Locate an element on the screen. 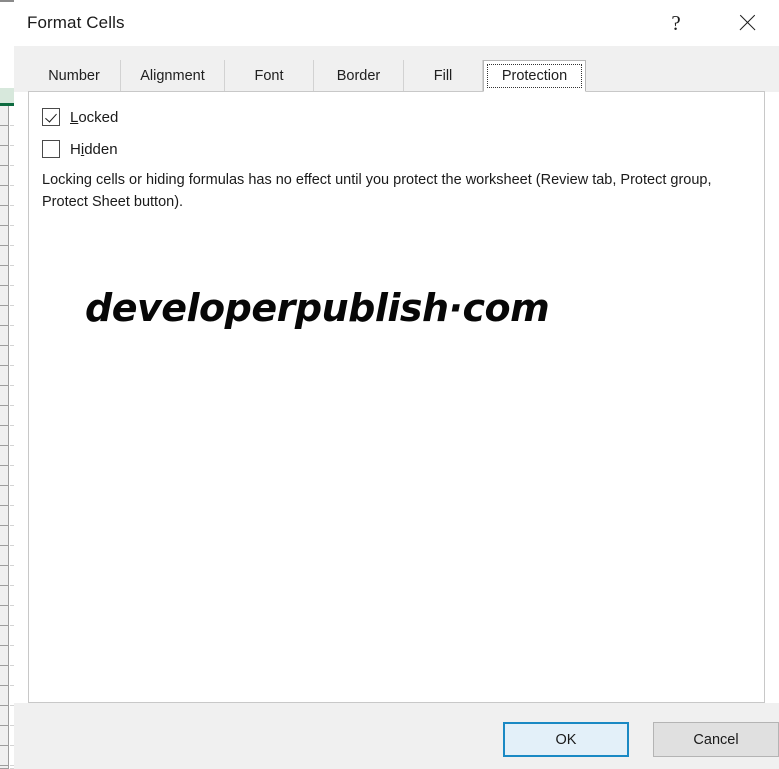  tab-protection: Protection is located at coordinates (534, 76).